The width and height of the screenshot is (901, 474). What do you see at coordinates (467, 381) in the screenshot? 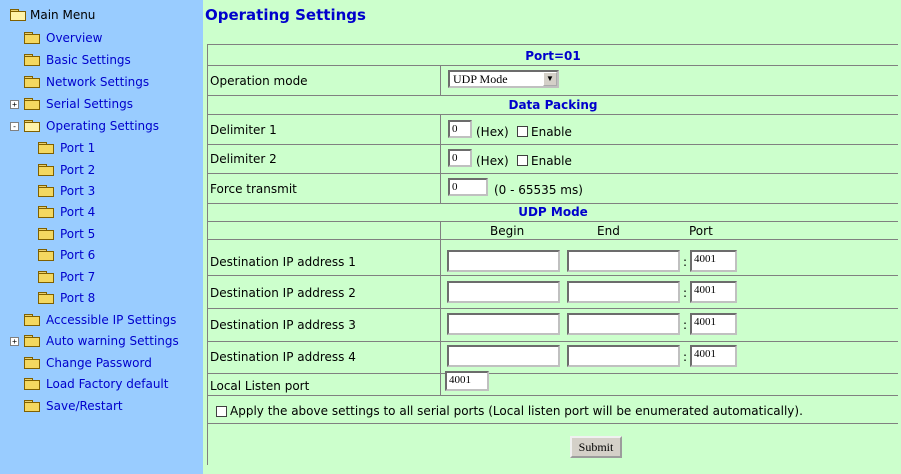
I see `local-listen-port-input: 4001` at bounding box center [467, 381].